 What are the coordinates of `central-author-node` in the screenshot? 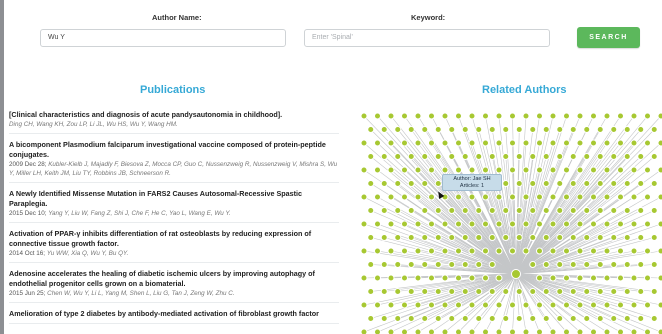 It's located at (516, 274).